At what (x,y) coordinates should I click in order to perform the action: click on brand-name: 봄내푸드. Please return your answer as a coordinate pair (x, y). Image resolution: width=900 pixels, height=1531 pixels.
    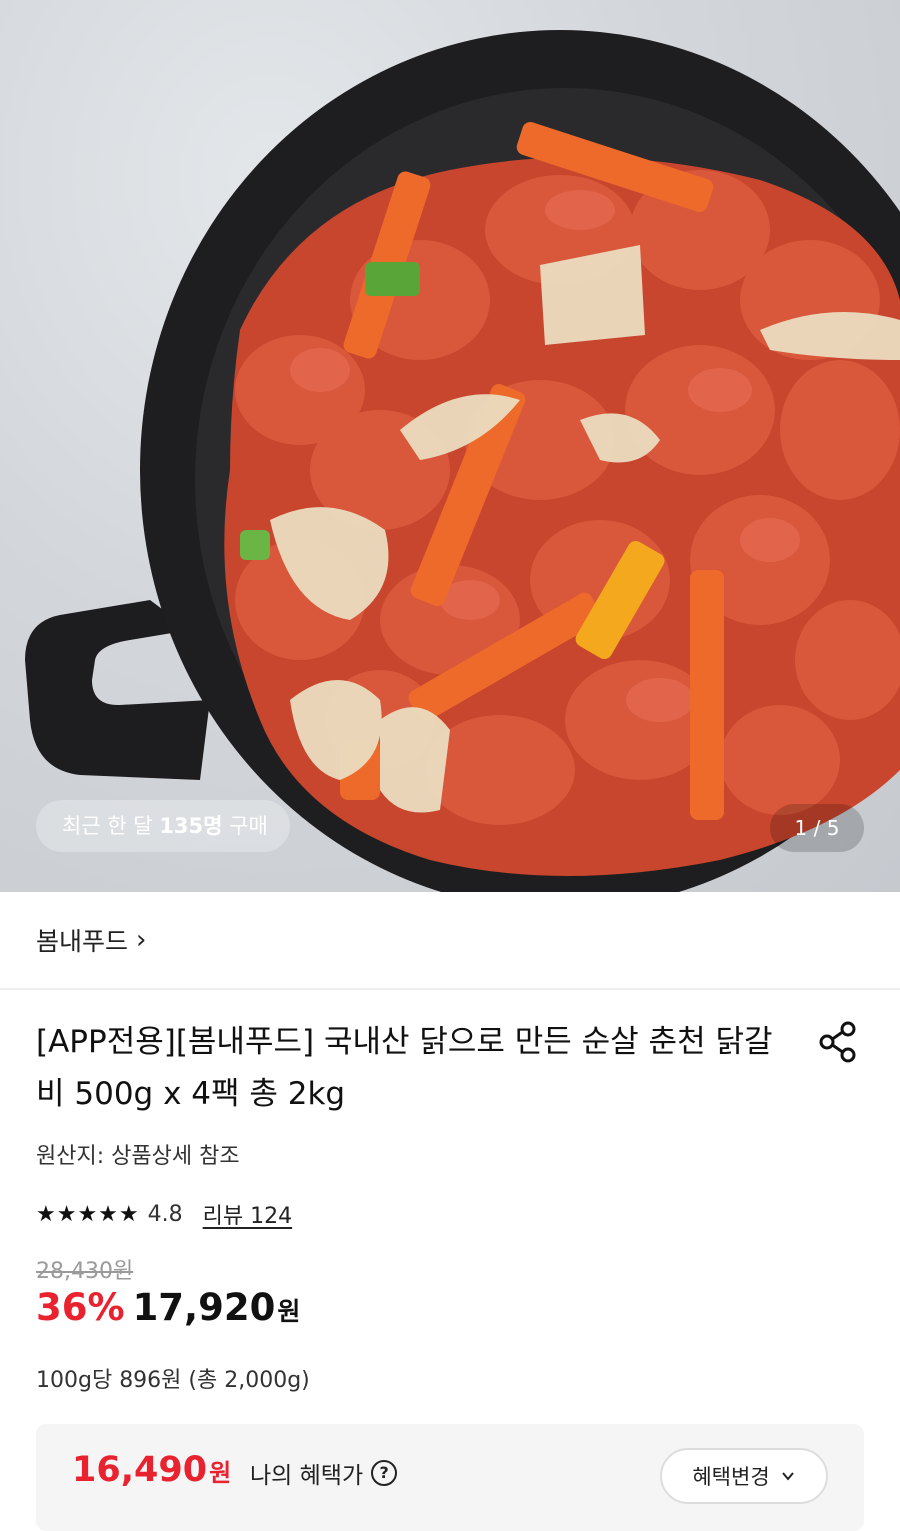
    Looking at the image, I should click on (82, 941).